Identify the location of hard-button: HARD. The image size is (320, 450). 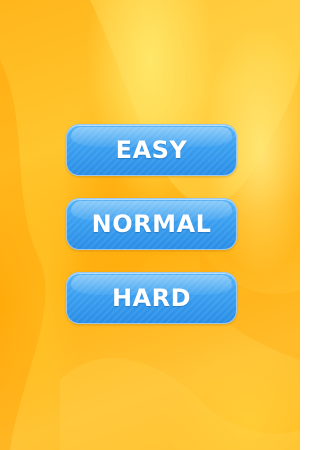
(151, 298).